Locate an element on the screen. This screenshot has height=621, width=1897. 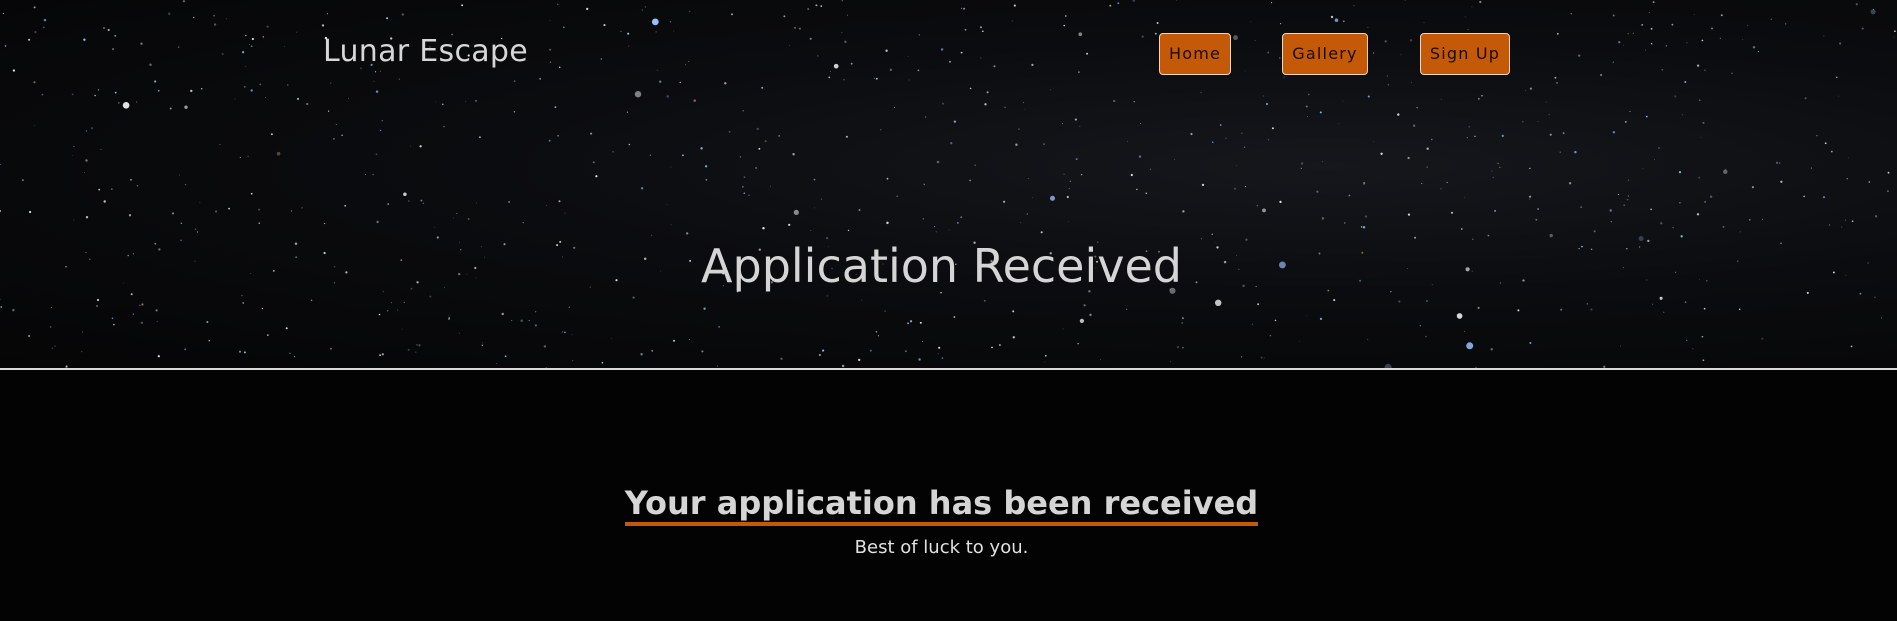
nav-home-button: Home is located at coordinates (1195, 54).